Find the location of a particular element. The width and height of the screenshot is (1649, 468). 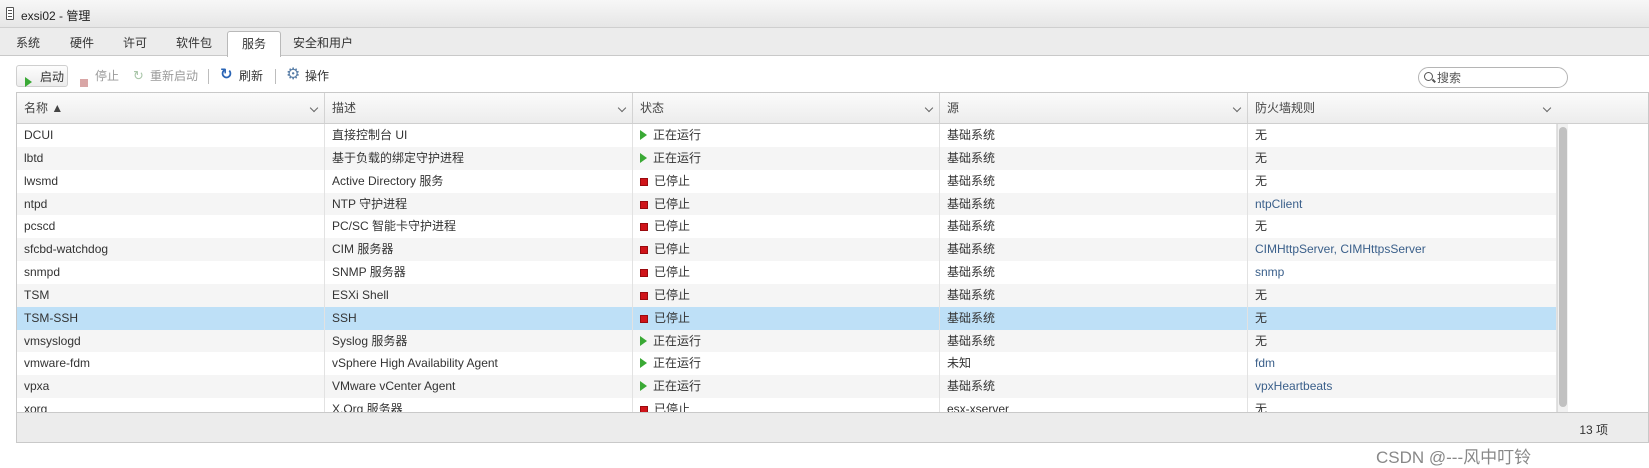

refresh-icon: ↻ is located at coordinates (226, 74).